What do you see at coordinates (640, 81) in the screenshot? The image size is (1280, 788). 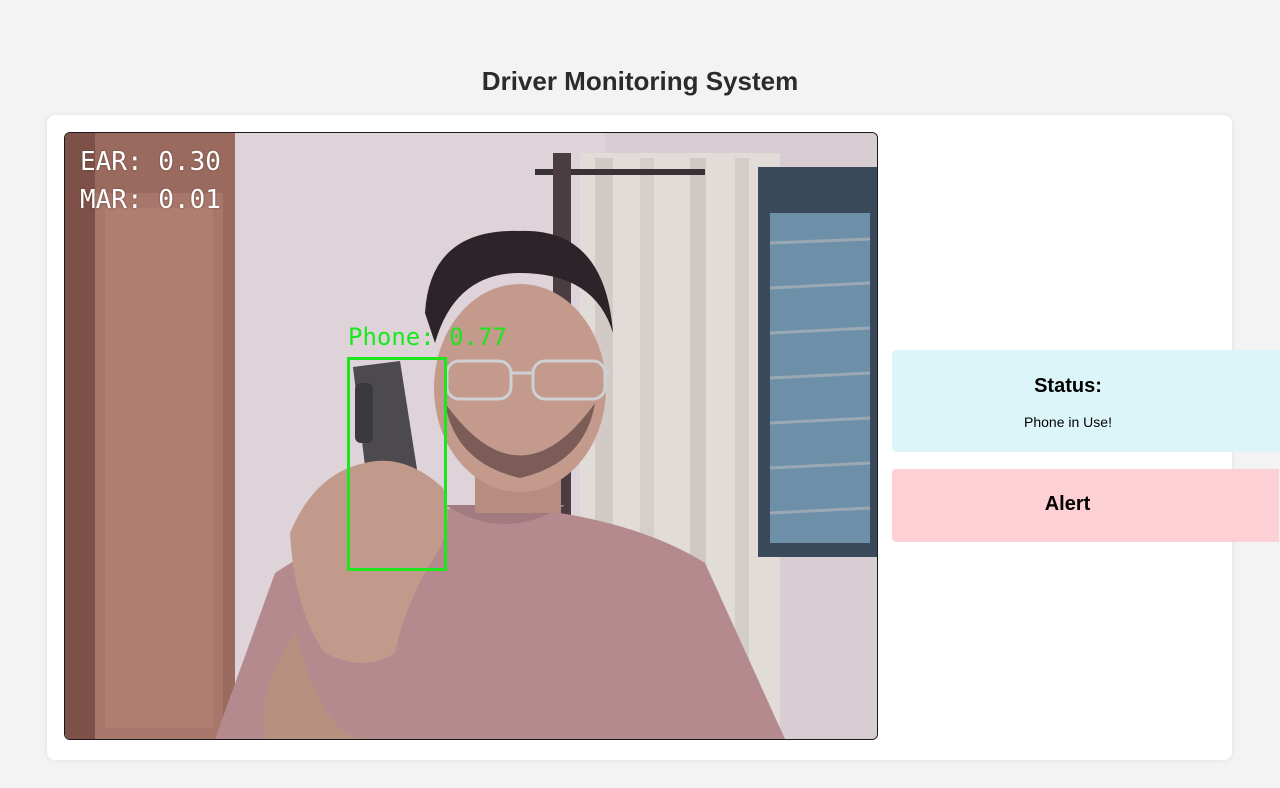 I see `page-title: Driver Monitoring System` at bounding box center [640, 81].